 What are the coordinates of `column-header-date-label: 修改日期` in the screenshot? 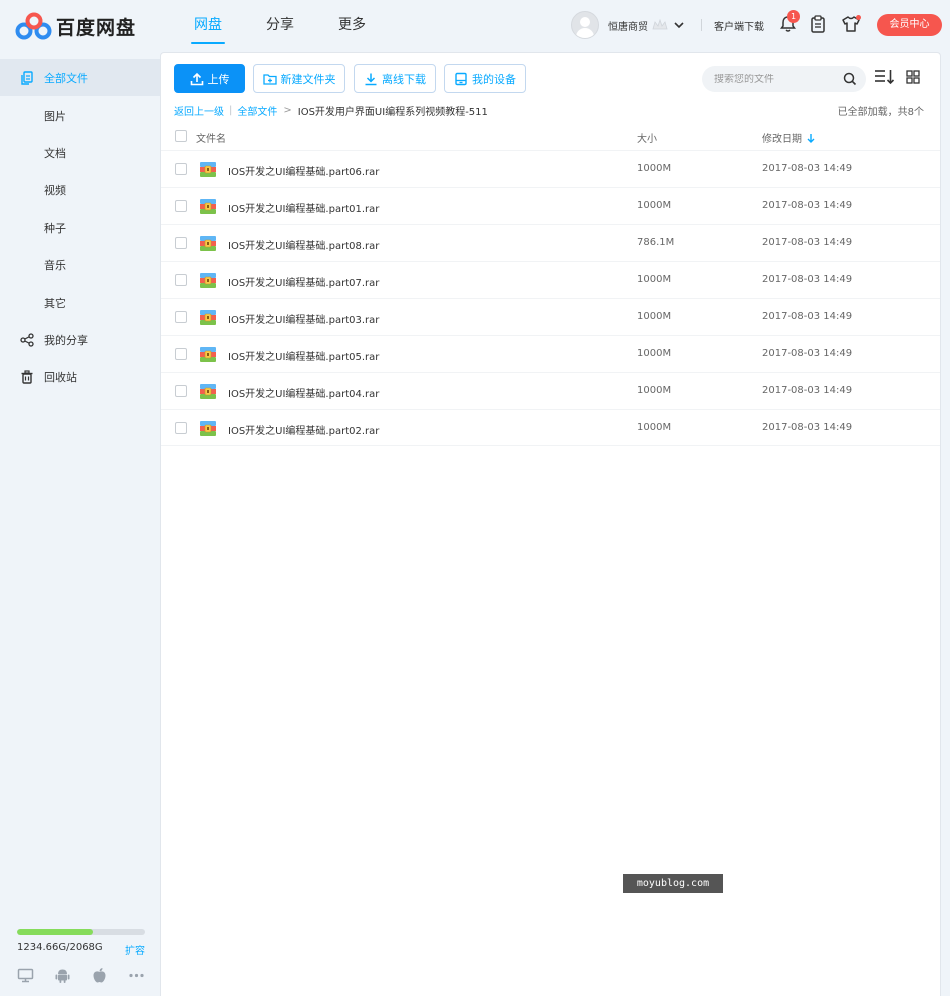 It's located at (782, 139).